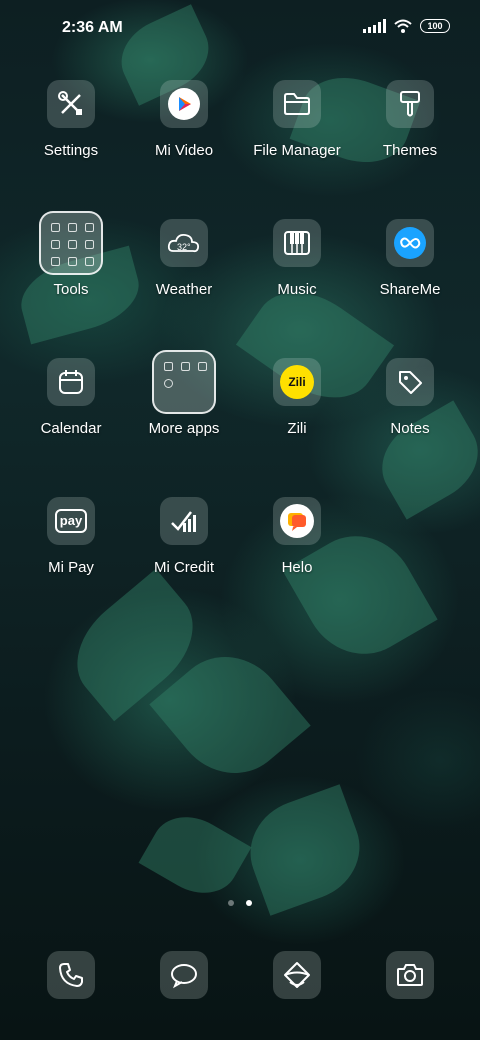 This screenshot has height=1040, width=480. What do you see at coordinates (240, 903) in the screenshot?
I see `page-indicator` at bounding box center [240, 903].